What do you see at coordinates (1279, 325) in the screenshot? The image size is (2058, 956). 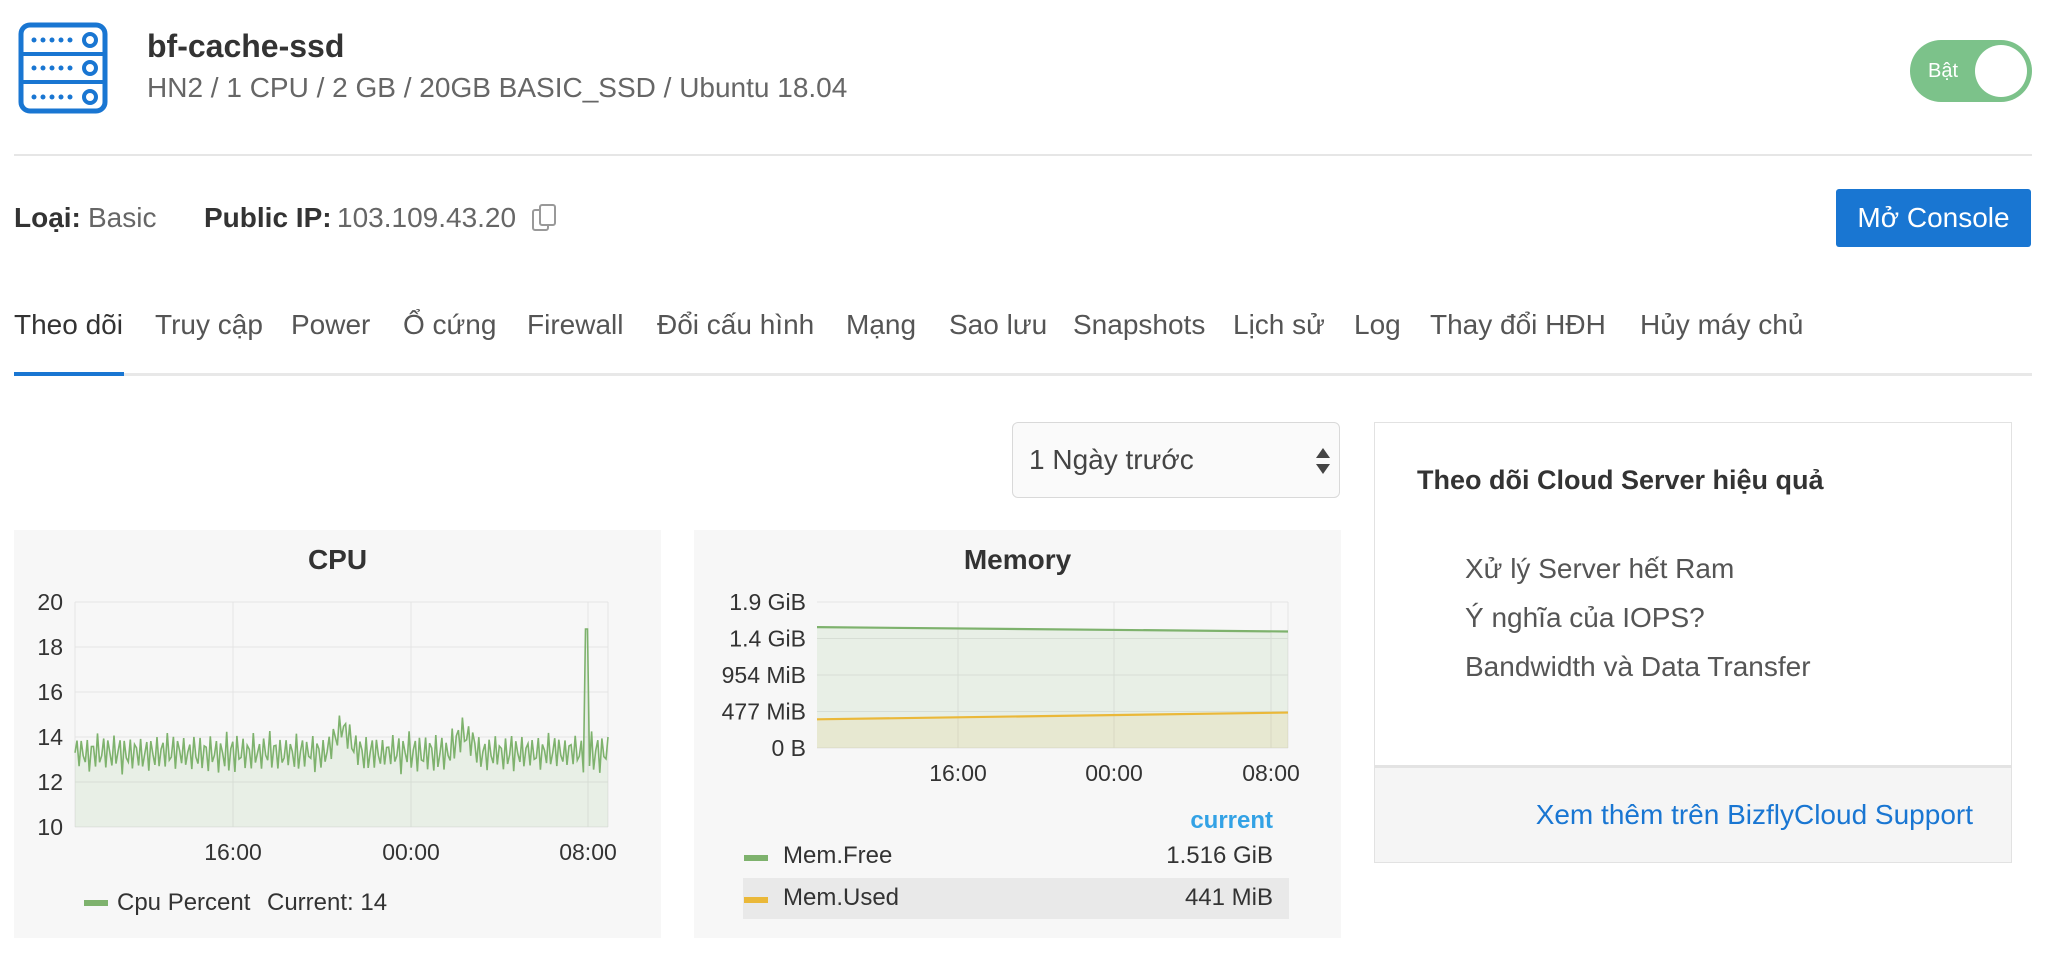 I see `tab-history: Lịch sử` at bounding box center [1279, 325].